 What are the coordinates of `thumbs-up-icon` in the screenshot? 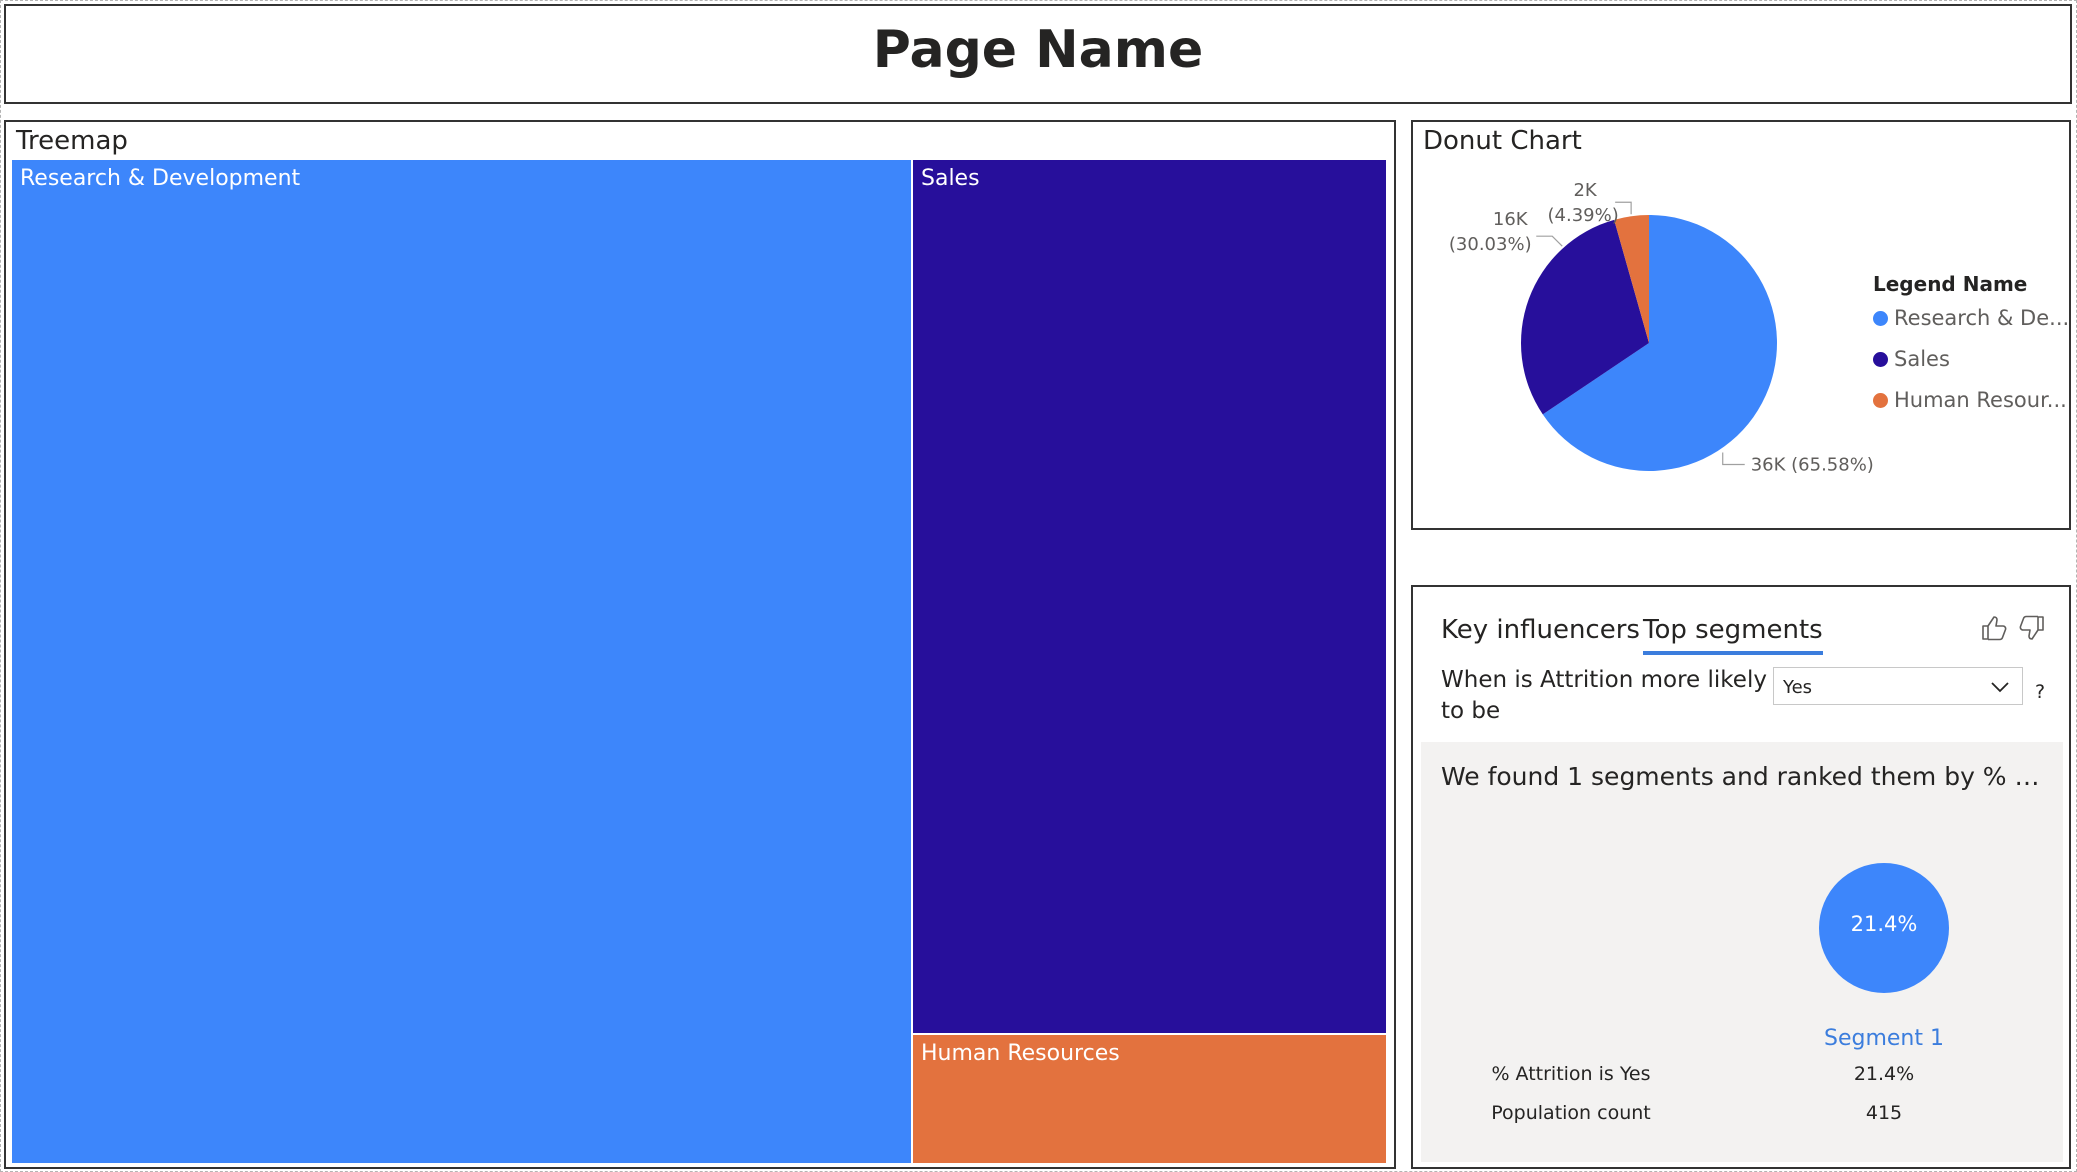 It's located at (1994, 628).